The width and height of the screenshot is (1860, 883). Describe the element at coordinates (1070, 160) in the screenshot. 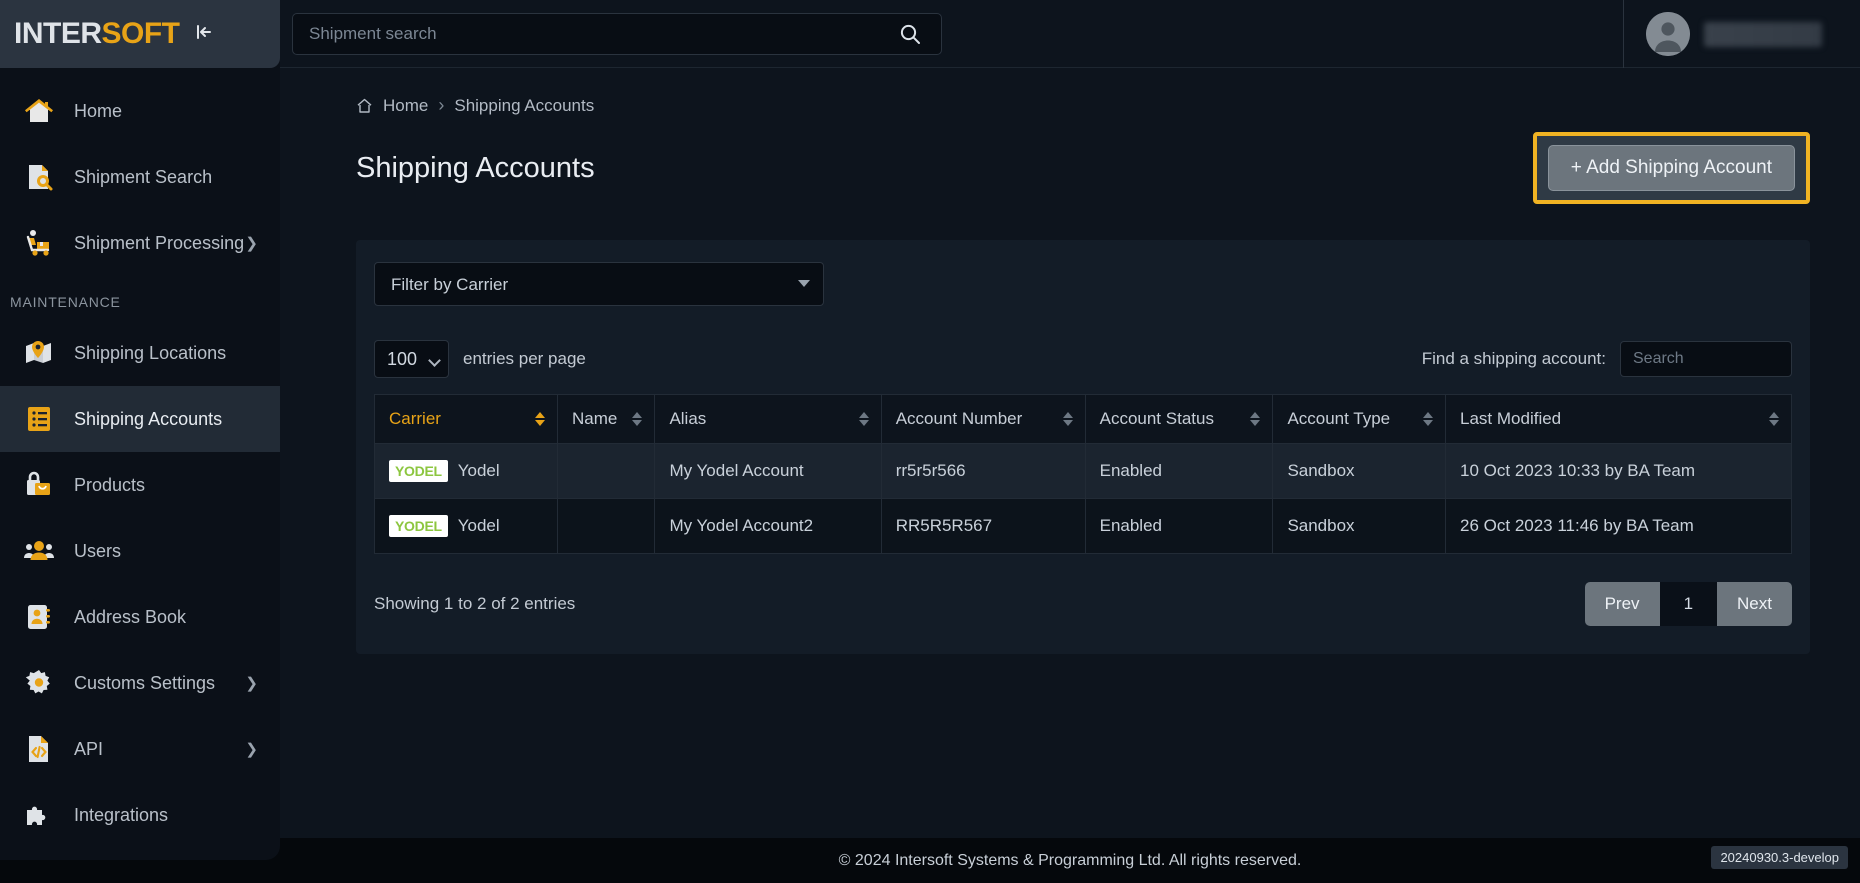

I see `page-header-row: Shipping Accounts + Add Shipping Account` at that location.